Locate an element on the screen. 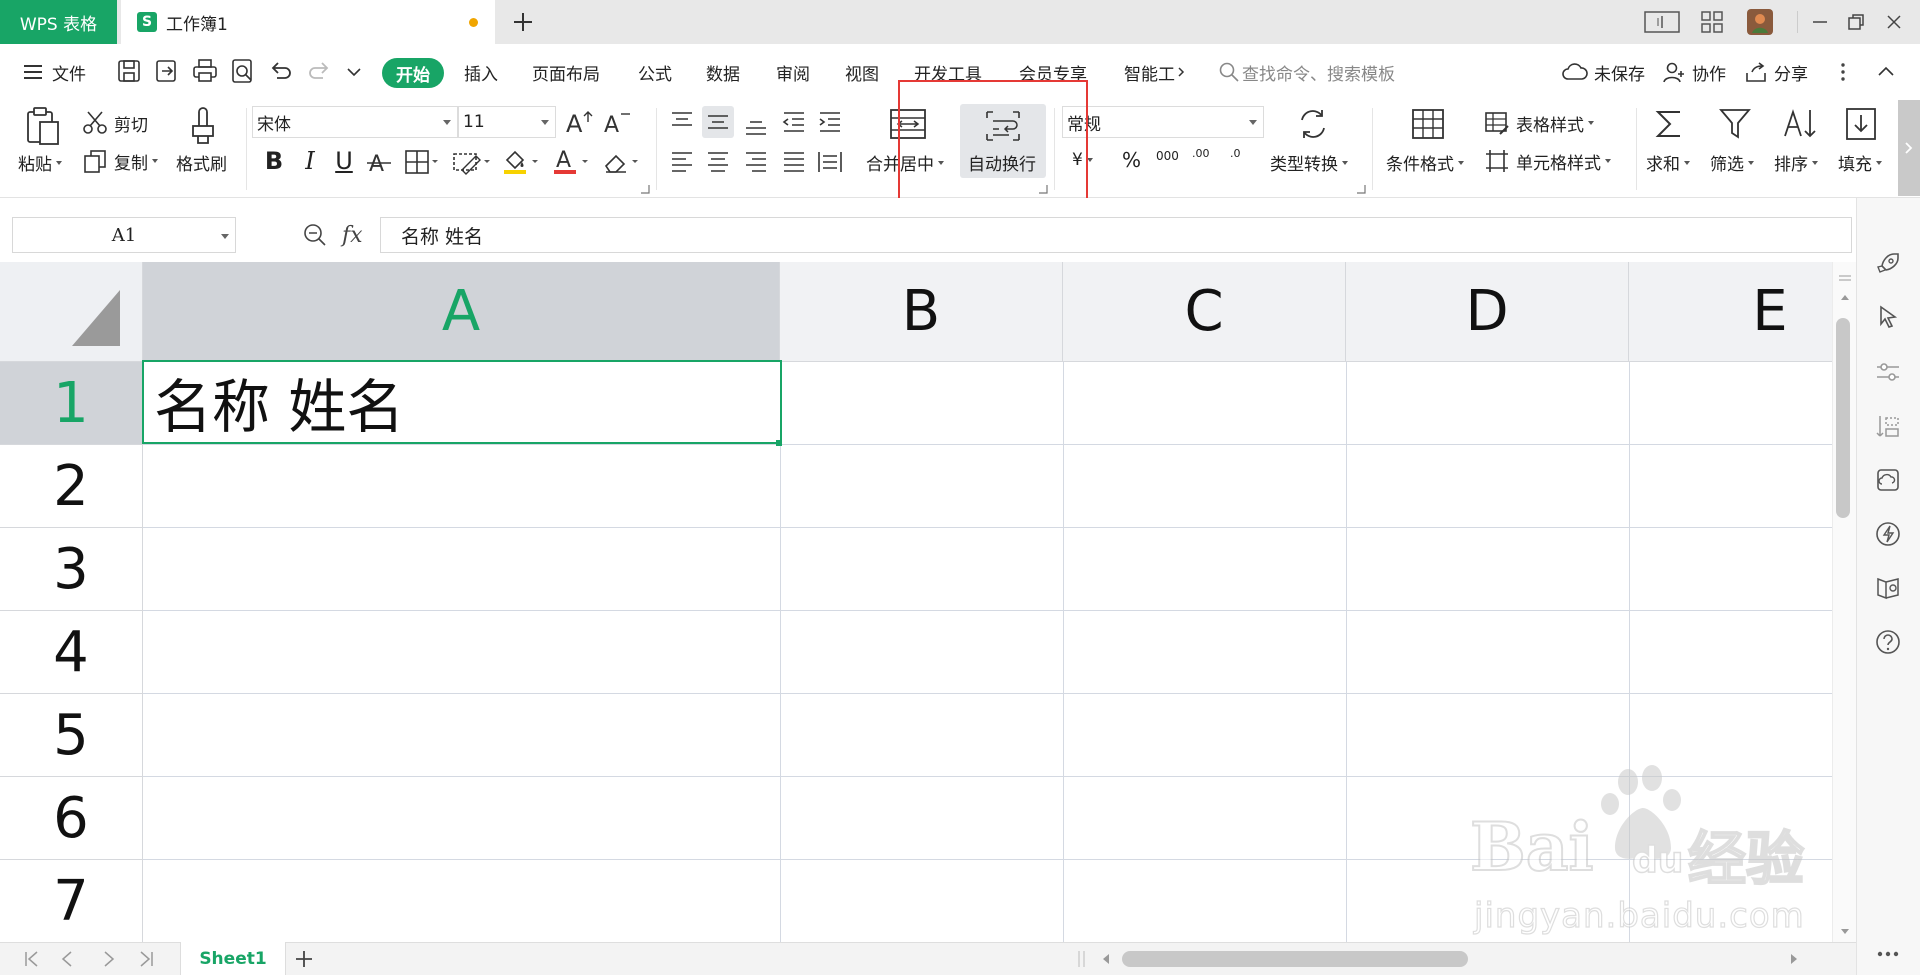 The height and width of the screenshot is (975, 1920). cell-a1: 名称 姓名 is located at coordinates (462, 402).